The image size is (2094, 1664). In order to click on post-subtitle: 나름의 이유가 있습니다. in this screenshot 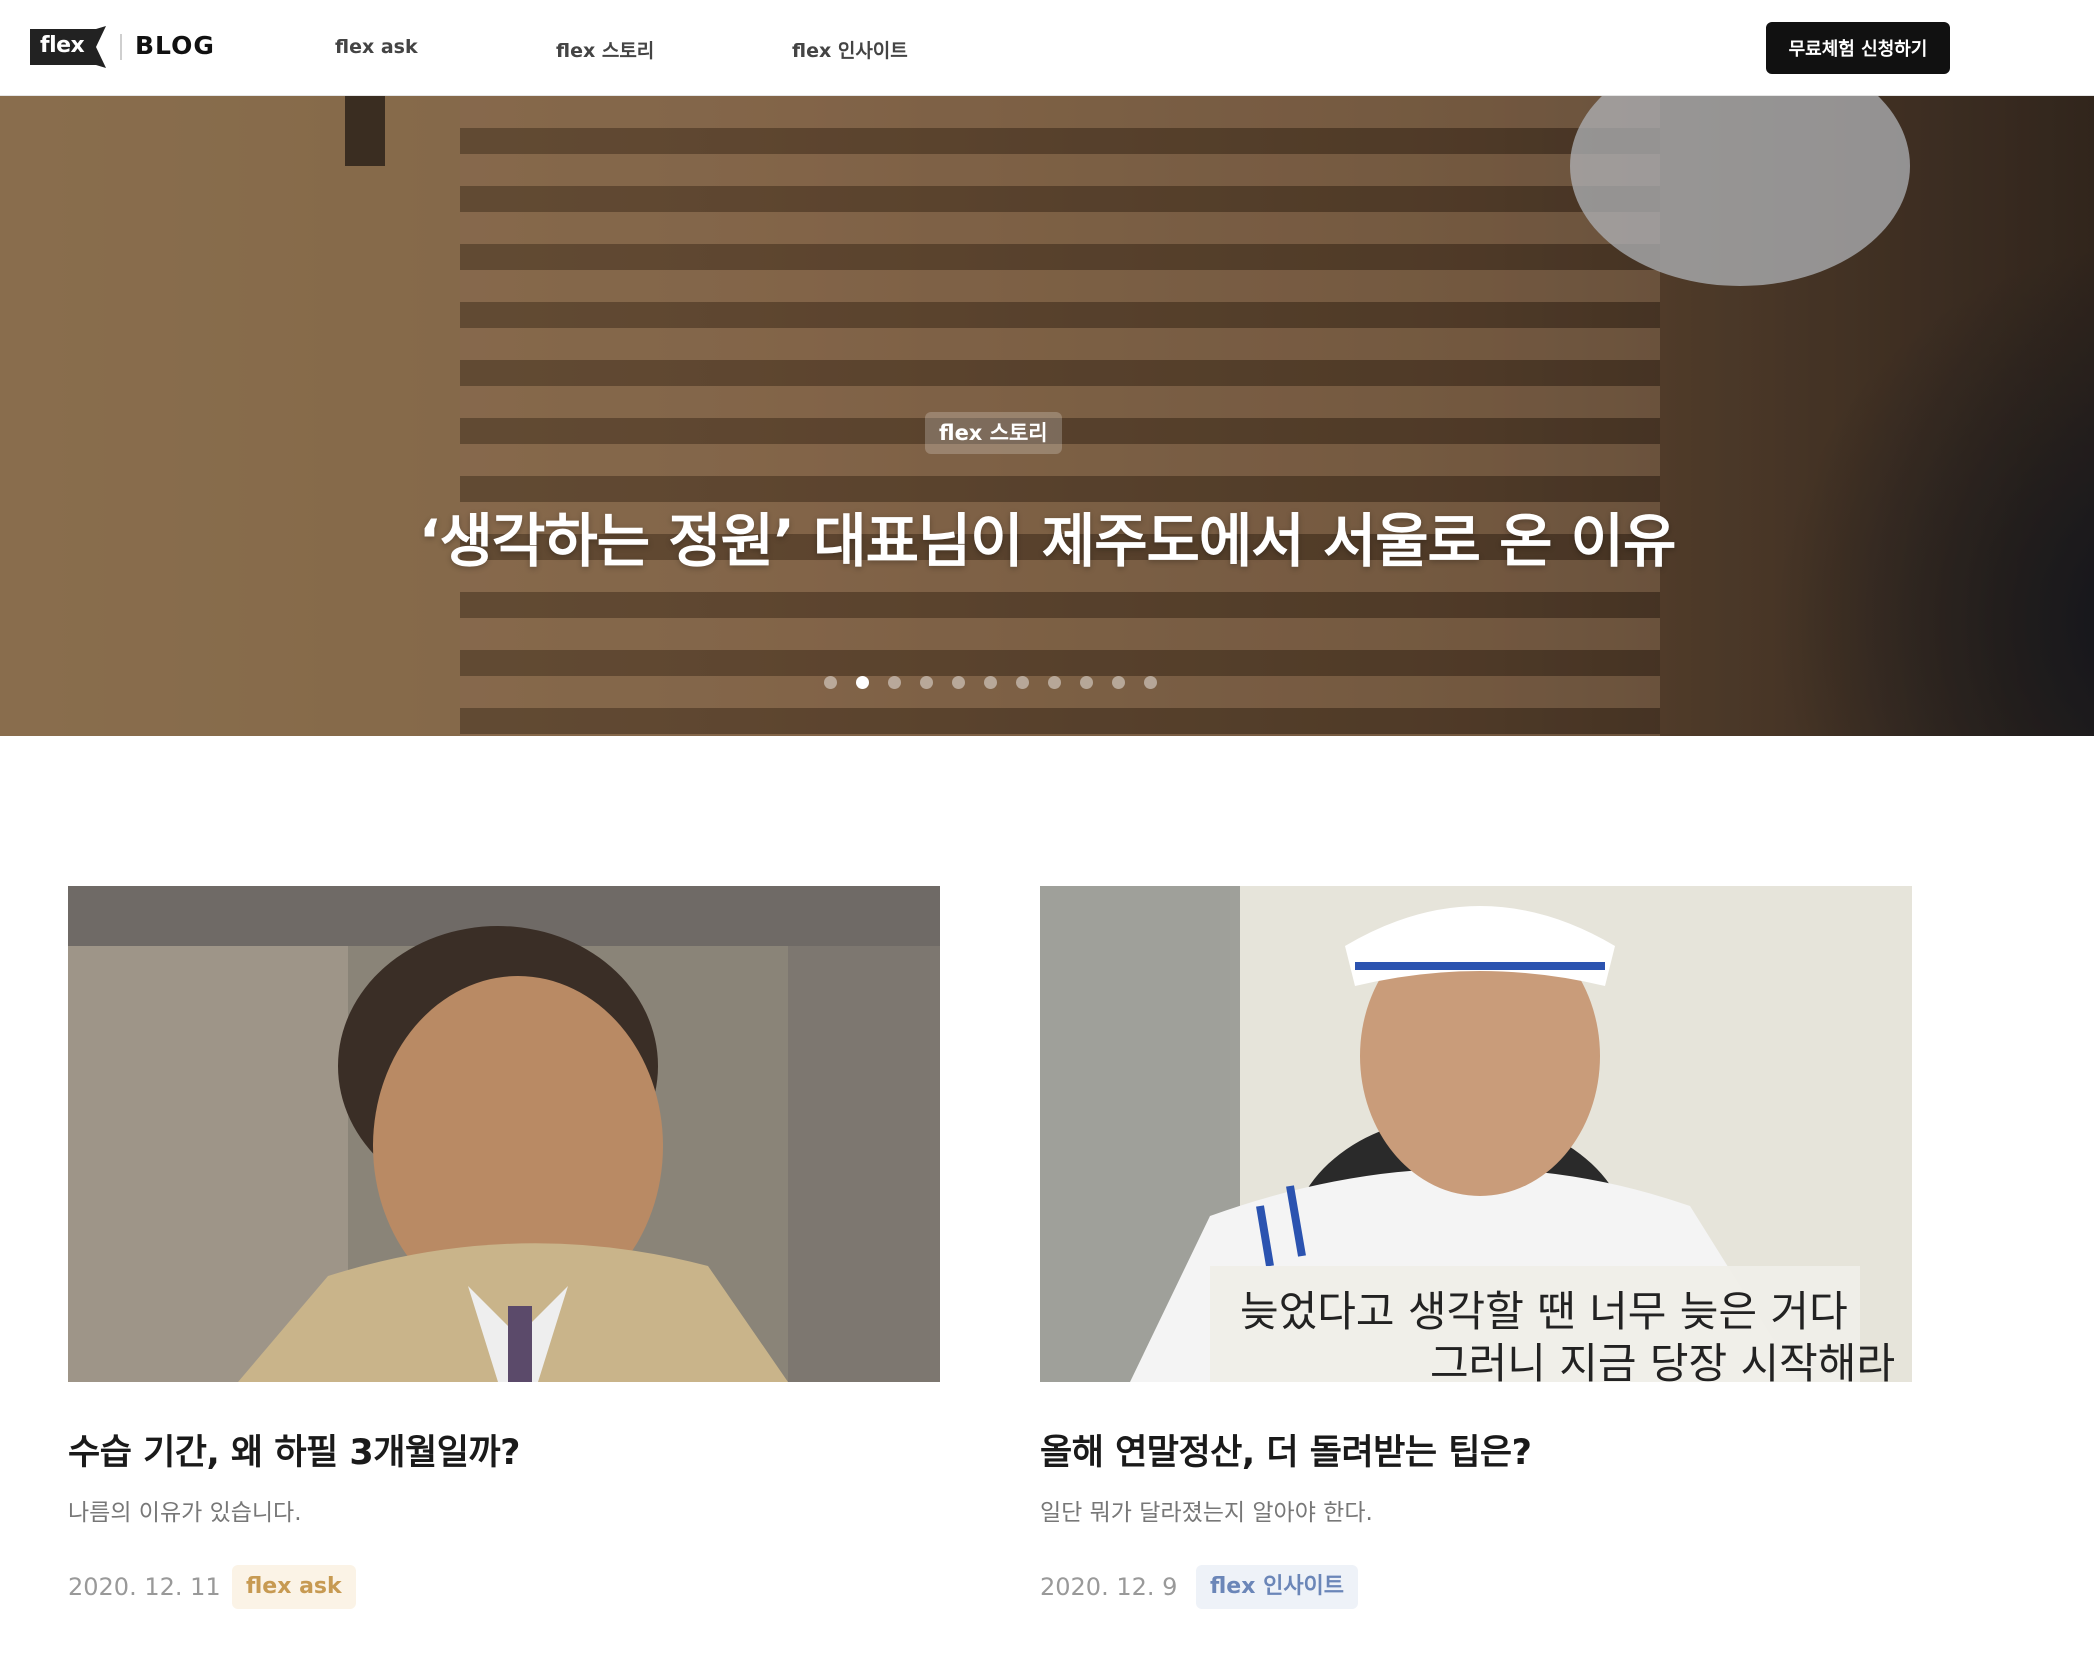, I will do `click(185, 1513)`.